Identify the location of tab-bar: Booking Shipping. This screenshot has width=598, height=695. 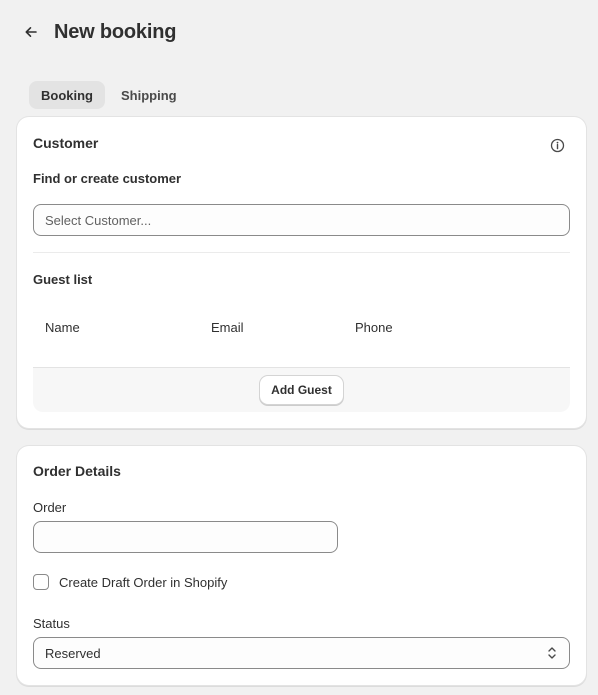
(109, 95).